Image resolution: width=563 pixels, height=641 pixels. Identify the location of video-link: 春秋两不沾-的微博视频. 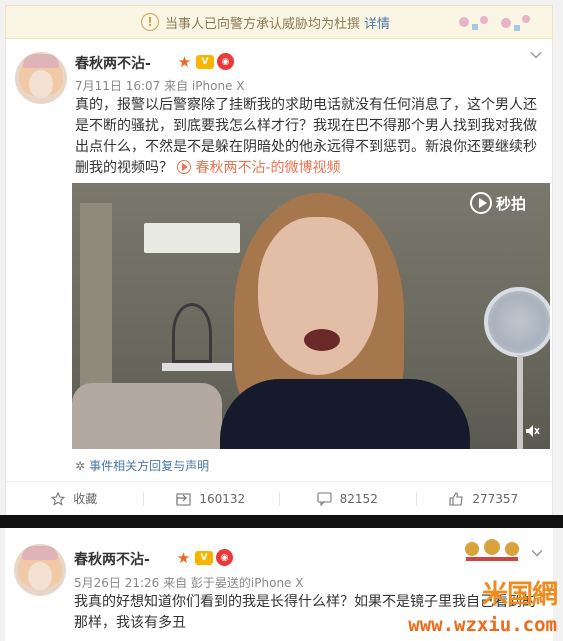
(259, 168).